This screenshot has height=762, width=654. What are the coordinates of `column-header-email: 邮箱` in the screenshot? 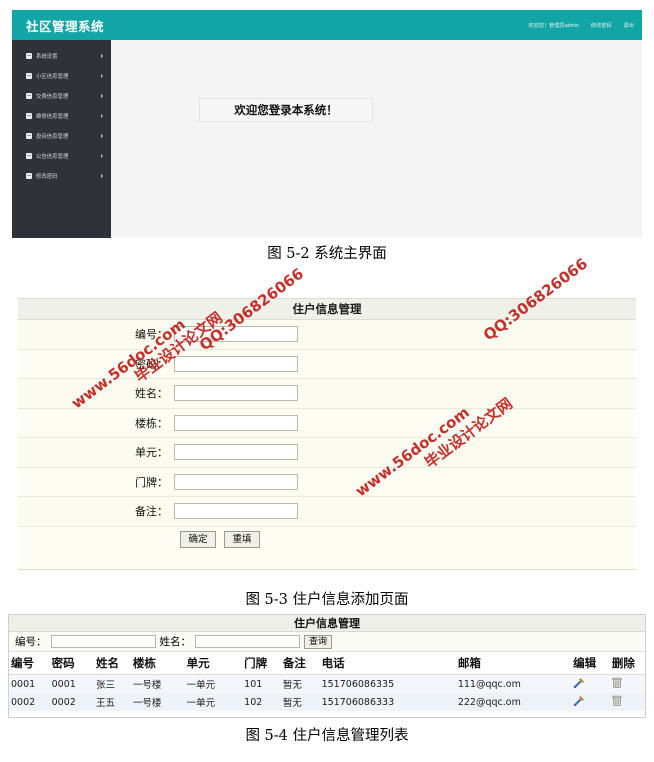 It's located at (513, 663).